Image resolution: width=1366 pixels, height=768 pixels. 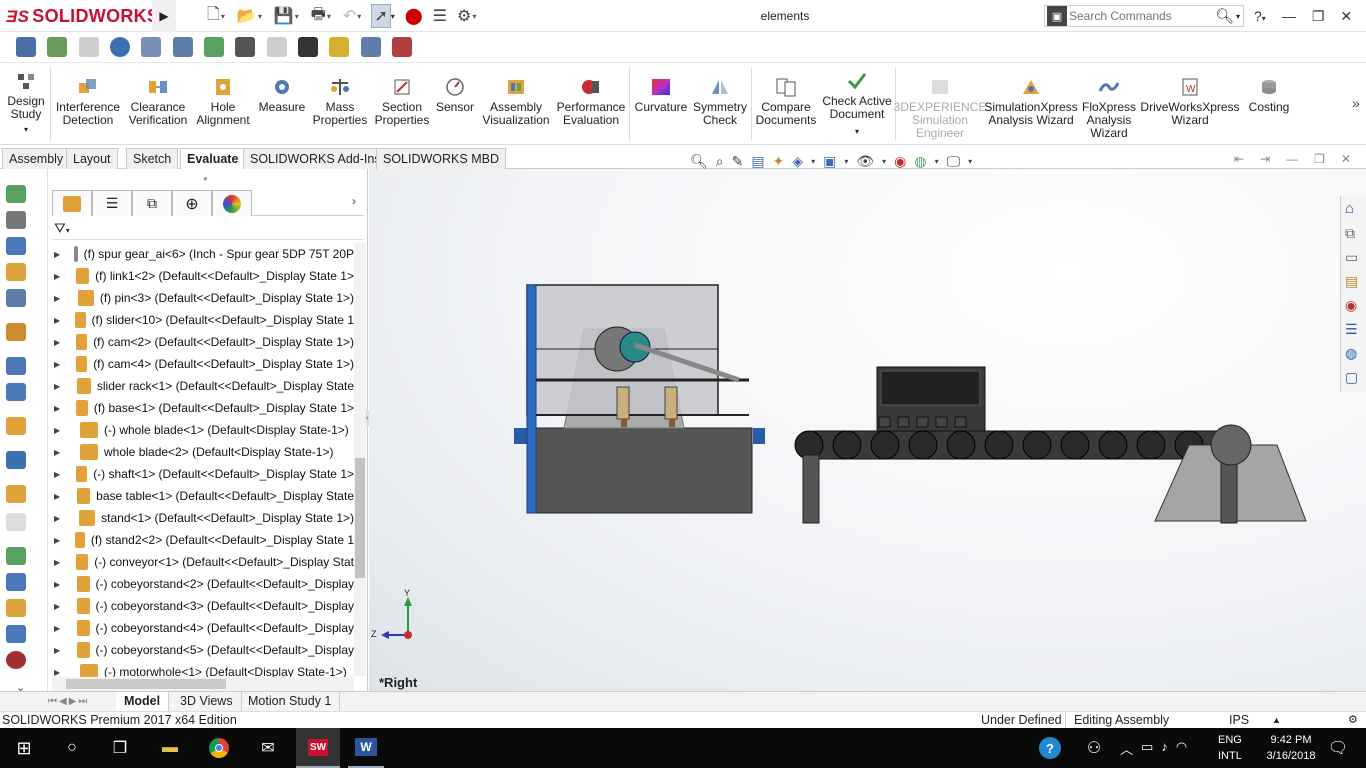 I want to click on driveworksxpress-button: W DriveWorksXpress Wizard, so click(x=1190, y=104).